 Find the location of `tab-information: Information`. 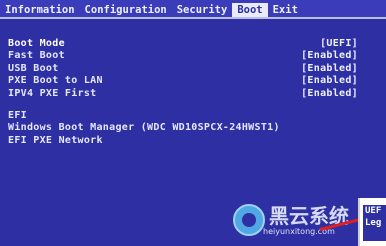

tab-information: Information is located at coordinates (40, 10).